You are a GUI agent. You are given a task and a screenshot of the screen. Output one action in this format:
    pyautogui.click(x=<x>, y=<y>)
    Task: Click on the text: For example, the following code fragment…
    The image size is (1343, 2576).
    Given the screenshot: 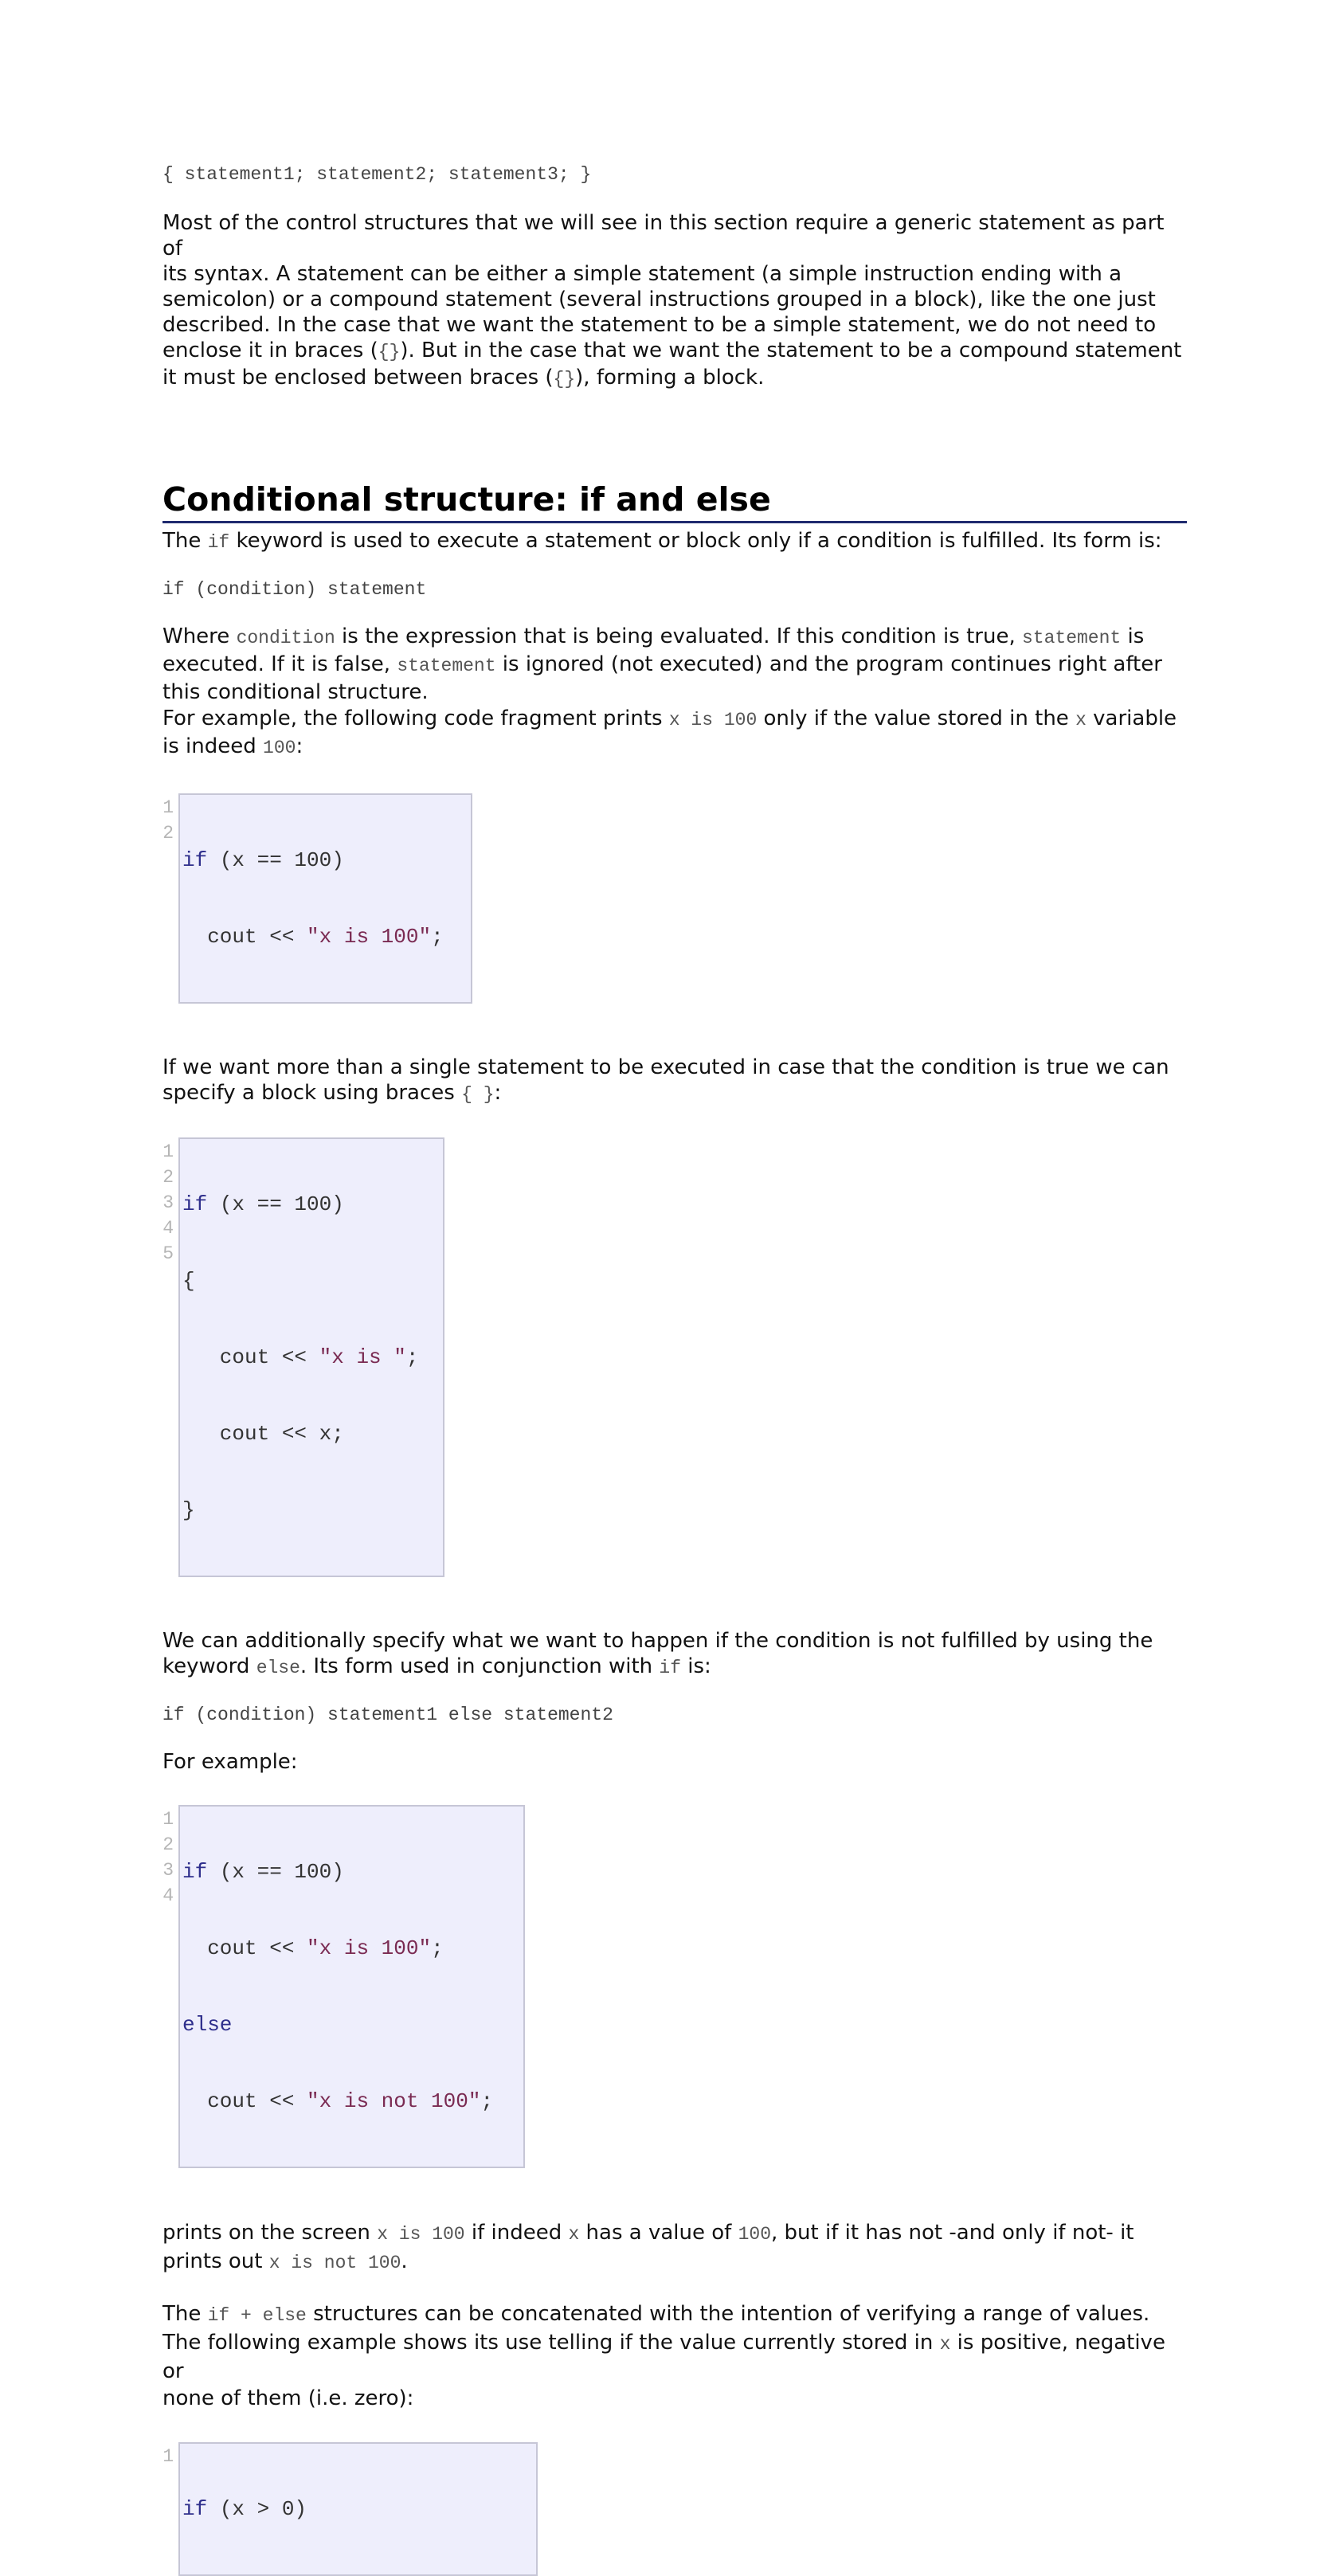 What is the action you would take?
    pyautogui.click(x=416, y=718)
    